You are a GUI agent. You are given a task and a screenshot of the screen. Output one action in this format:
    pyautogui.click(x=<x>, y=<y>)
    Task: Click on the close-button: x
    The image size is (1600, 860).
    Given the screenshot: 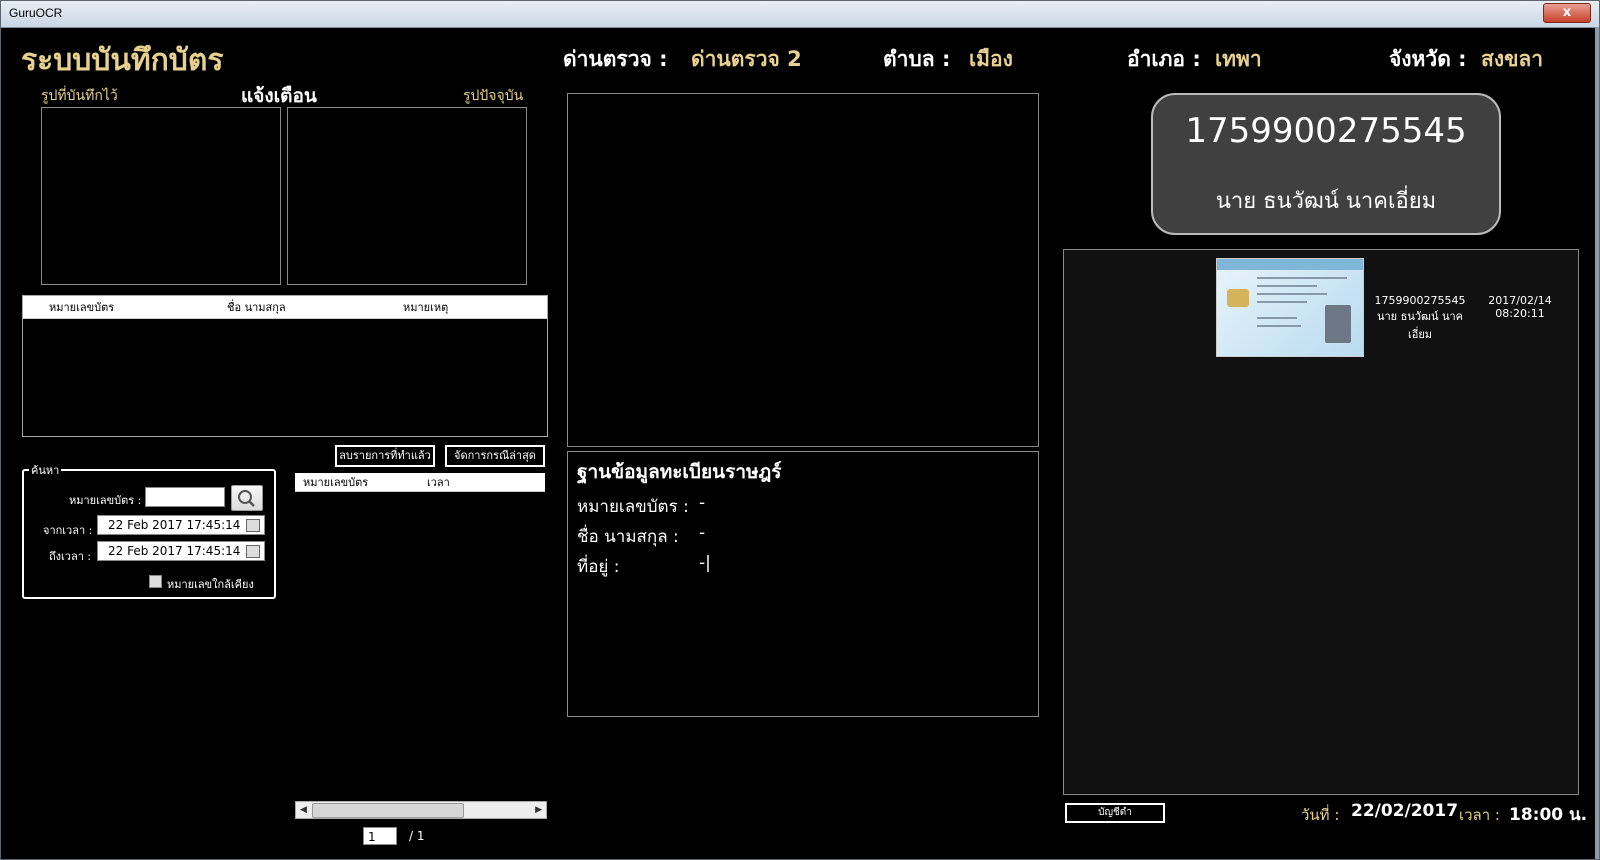 What is the action you would take?
    pyautogui.click(x=1567, y=13)
    